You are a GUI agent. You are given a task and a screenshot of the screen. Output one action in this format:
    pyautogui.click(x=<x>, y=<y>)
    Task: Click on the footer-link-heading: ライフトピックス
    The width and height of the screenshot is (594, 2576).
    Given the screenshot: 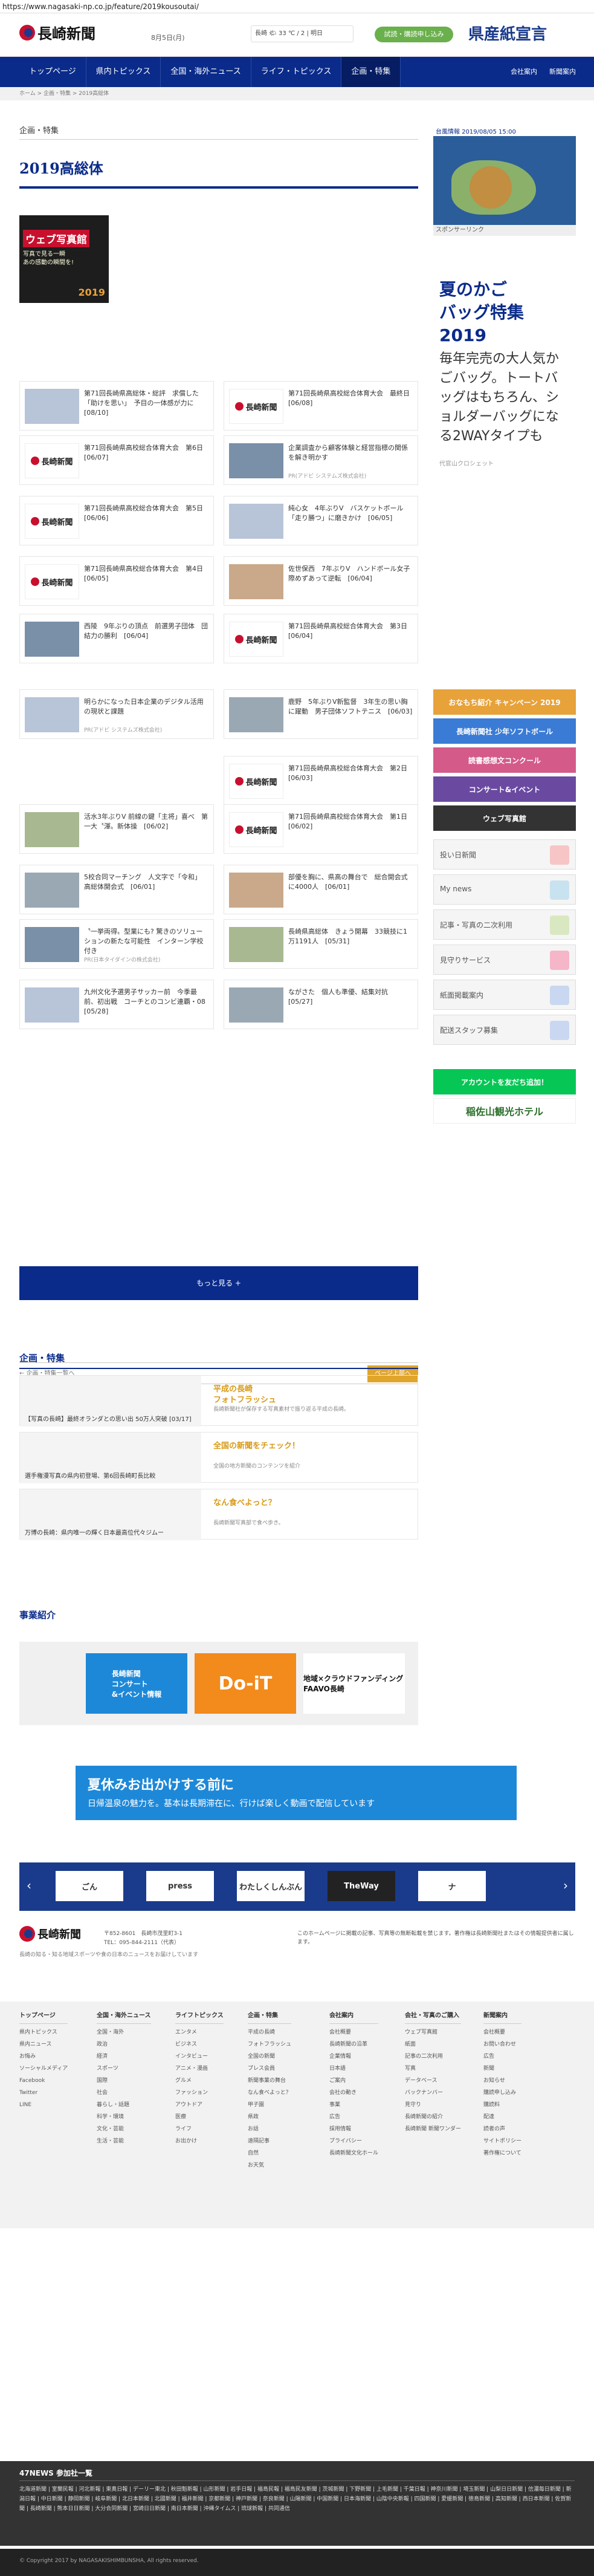 What is the action you would take?
    pyautogui.click(x=199, y=2017)
    